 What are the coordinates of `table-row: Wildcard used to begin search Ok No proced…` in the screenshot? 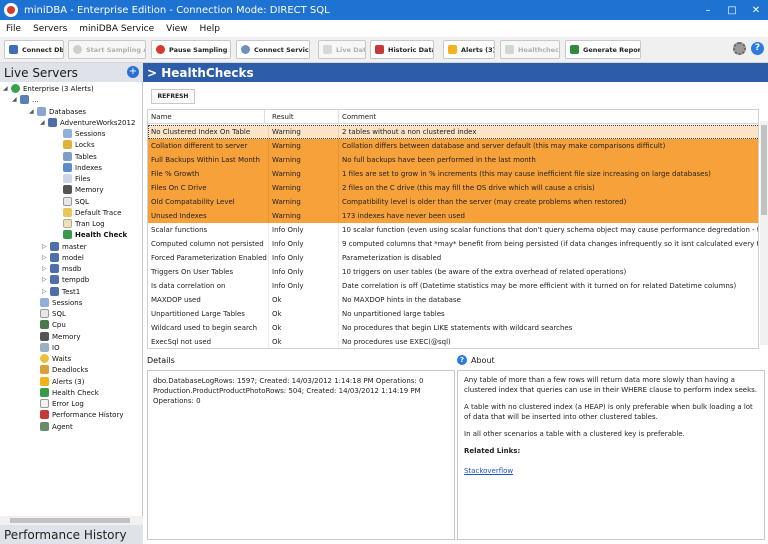 It's located at (453, 328).